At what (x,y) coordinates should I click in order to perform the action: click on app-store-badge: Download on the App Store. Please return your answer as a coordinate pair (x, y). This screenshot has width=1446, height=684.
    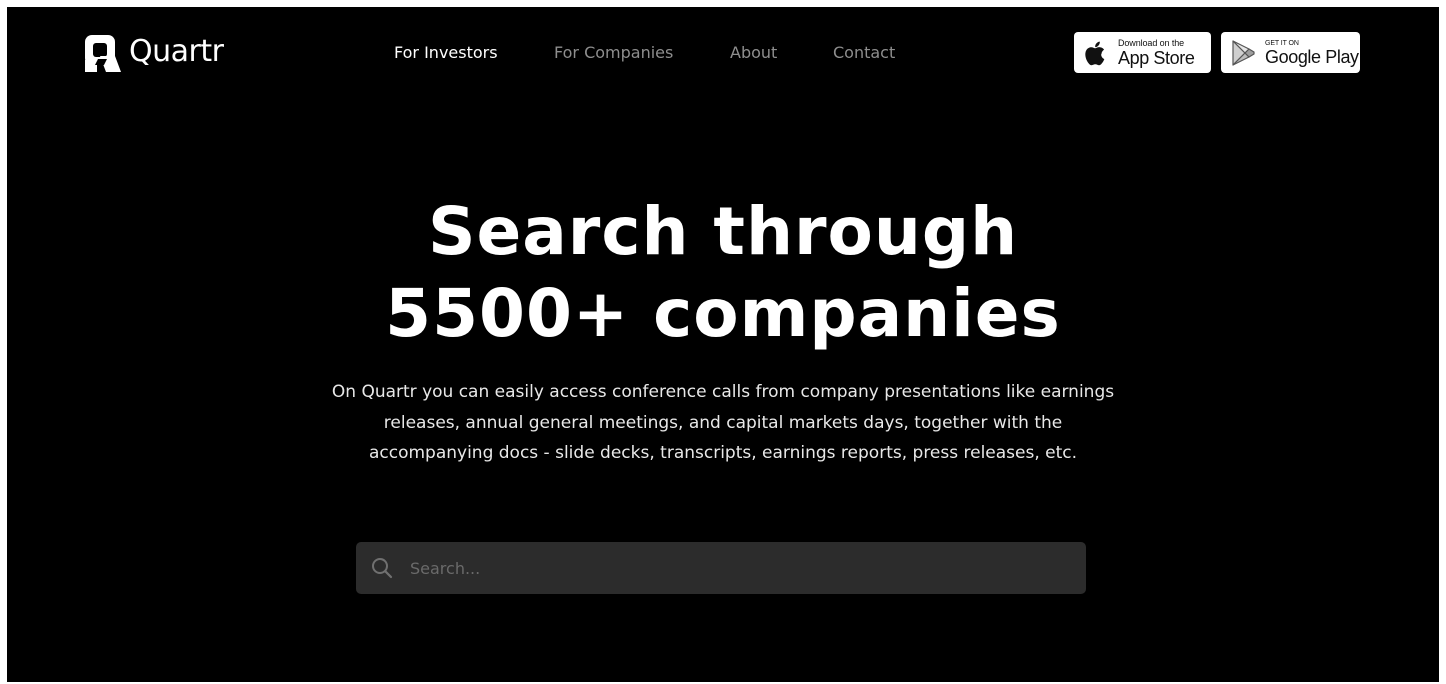
    Looking at the image, I should click on (1142, 52).